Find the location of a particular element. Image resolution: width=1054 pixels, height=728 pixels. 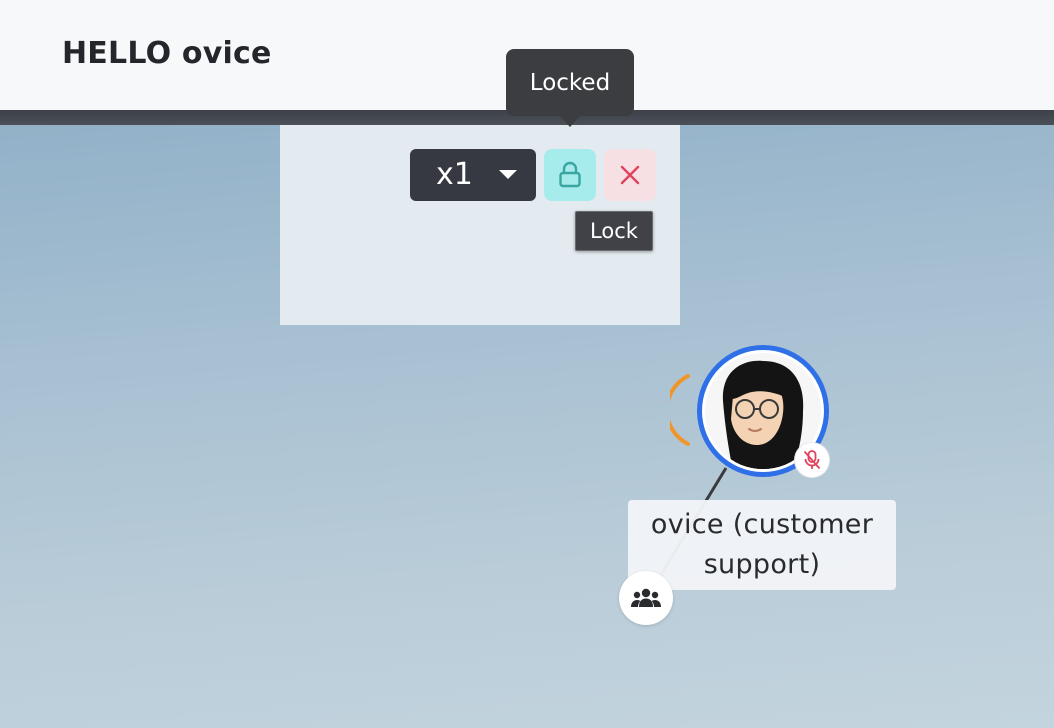

lock-tooltip: Lock is located at coordinates (614, 231).